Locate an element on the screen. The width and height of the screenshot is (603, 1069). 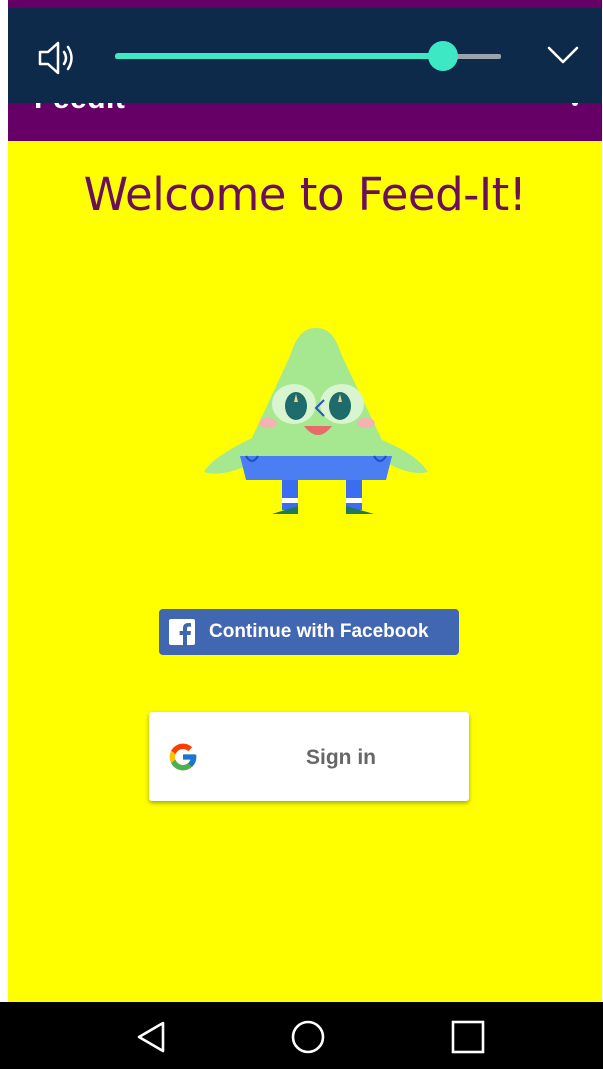
mascot-pants is located at coordinates (316, 468).